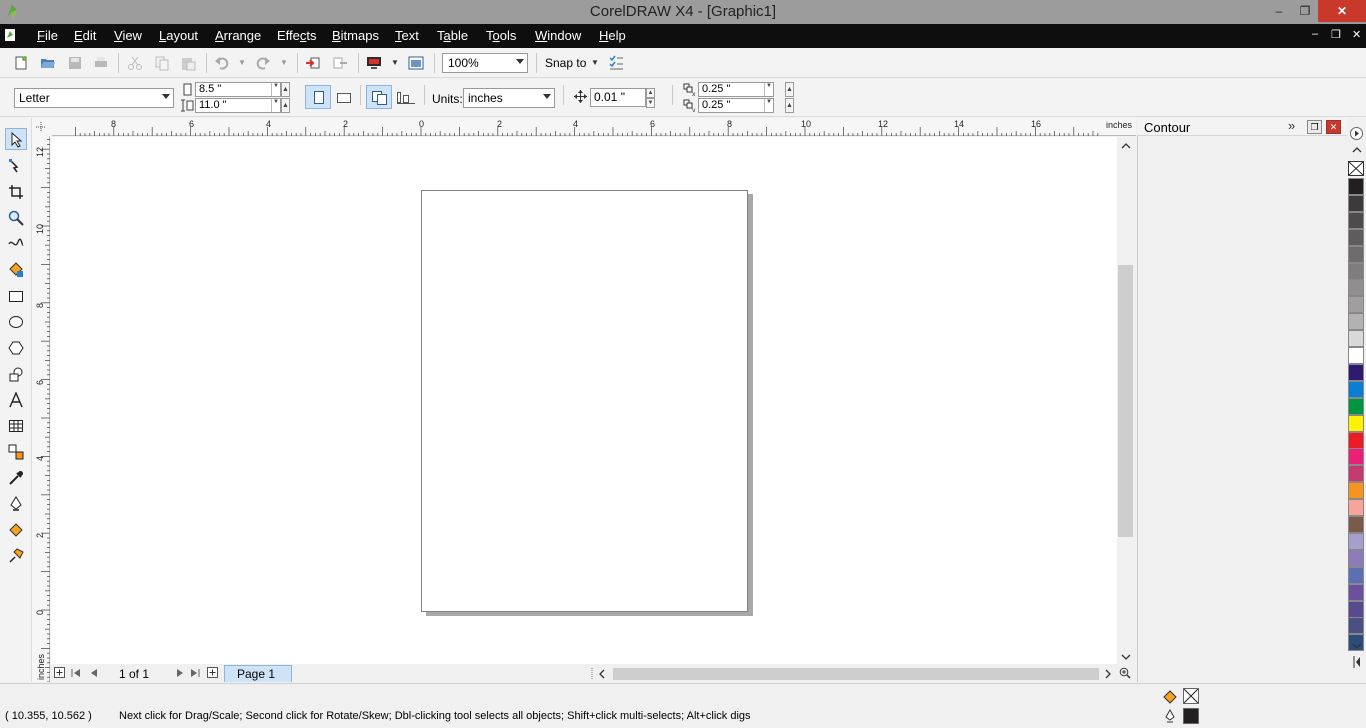  I want to click on docker-close-button: ✕, so click(1333, 127).